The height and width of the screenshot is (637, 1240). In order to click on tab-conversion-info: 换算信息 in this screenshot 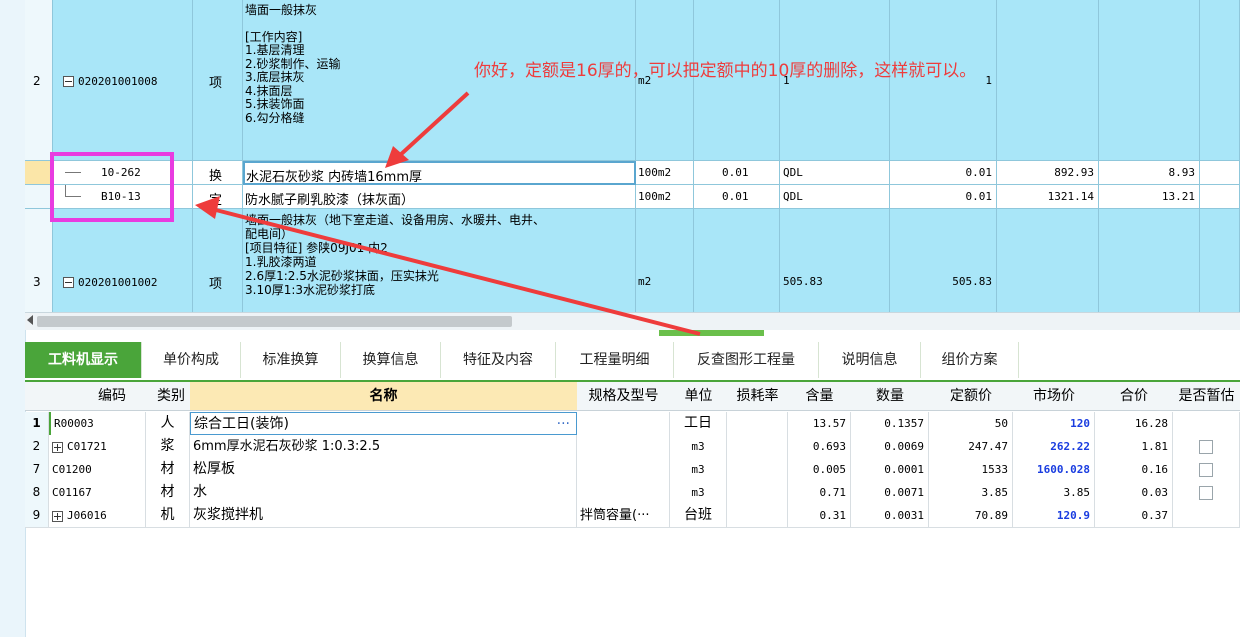, I will do `click(391, 360)`.